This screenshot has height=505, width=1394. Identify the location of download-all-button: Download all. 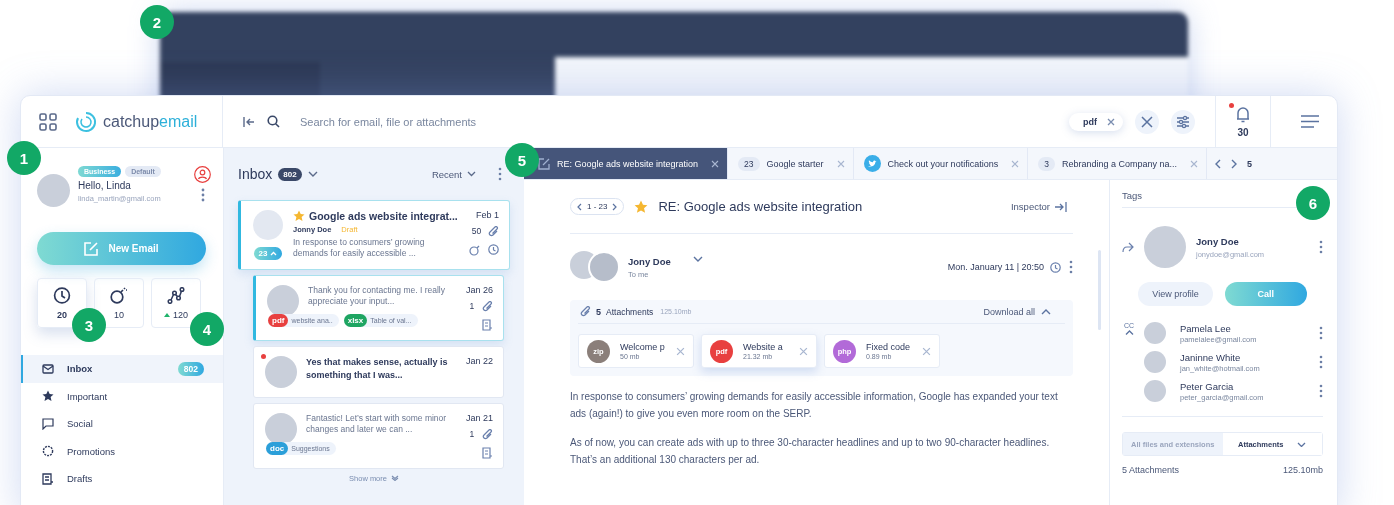
(1017, 311).